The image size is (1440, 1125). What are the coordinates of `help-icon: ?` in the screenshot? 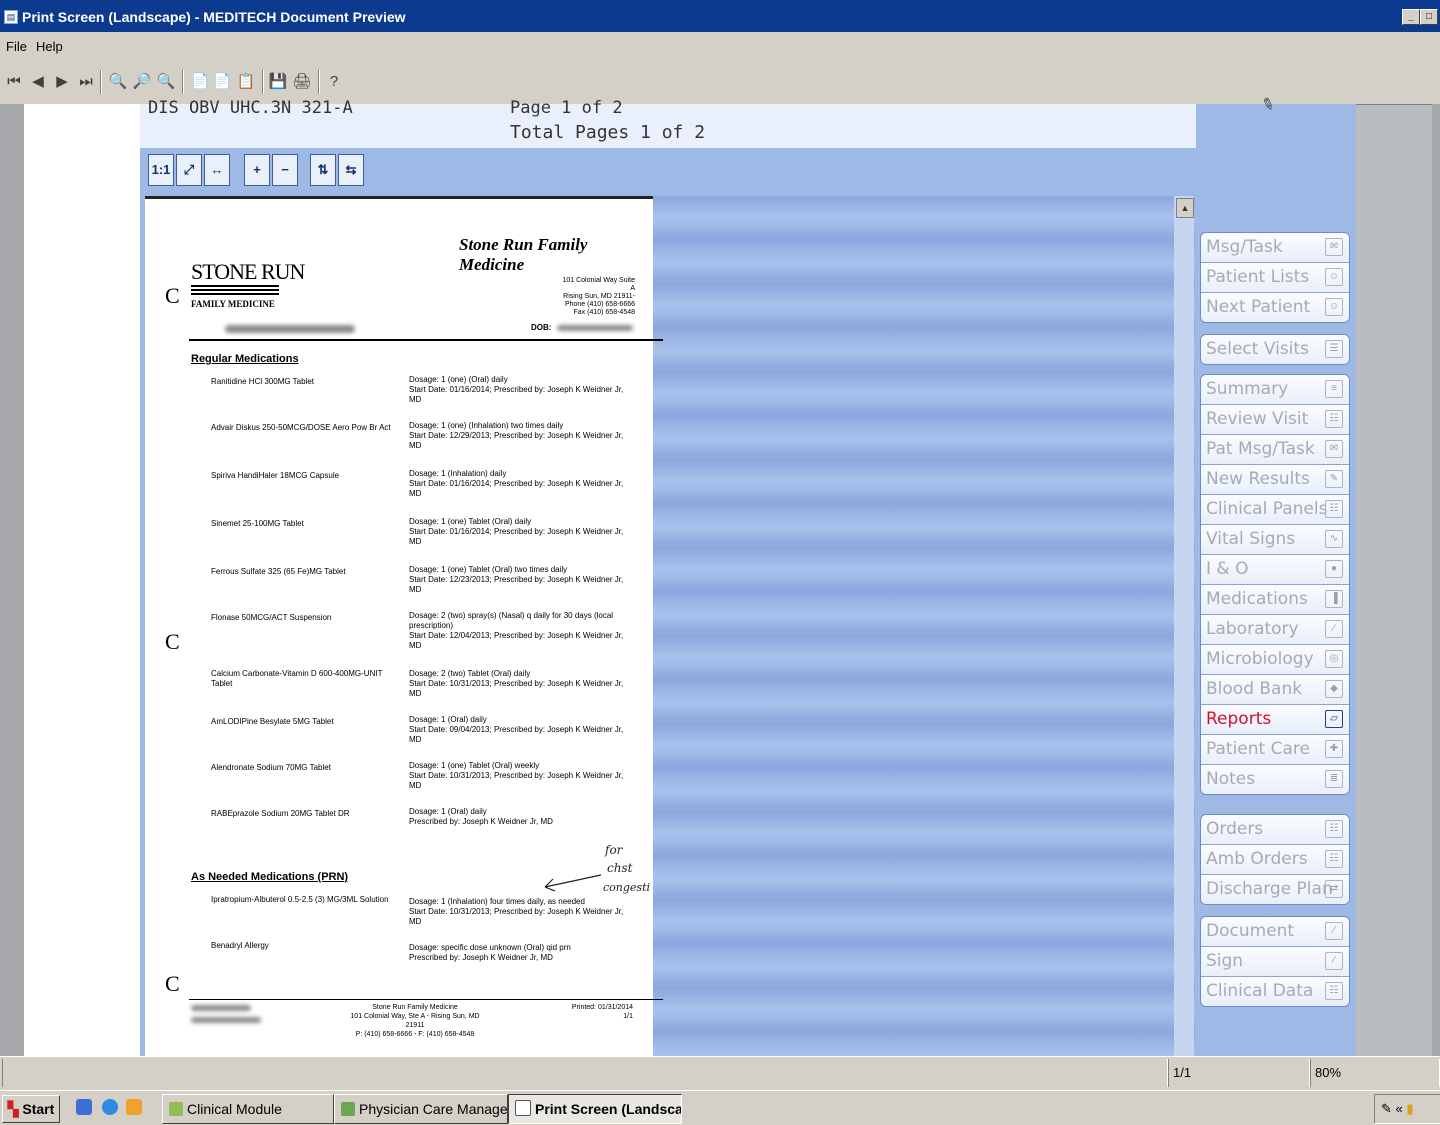 It's located at (334, 82).